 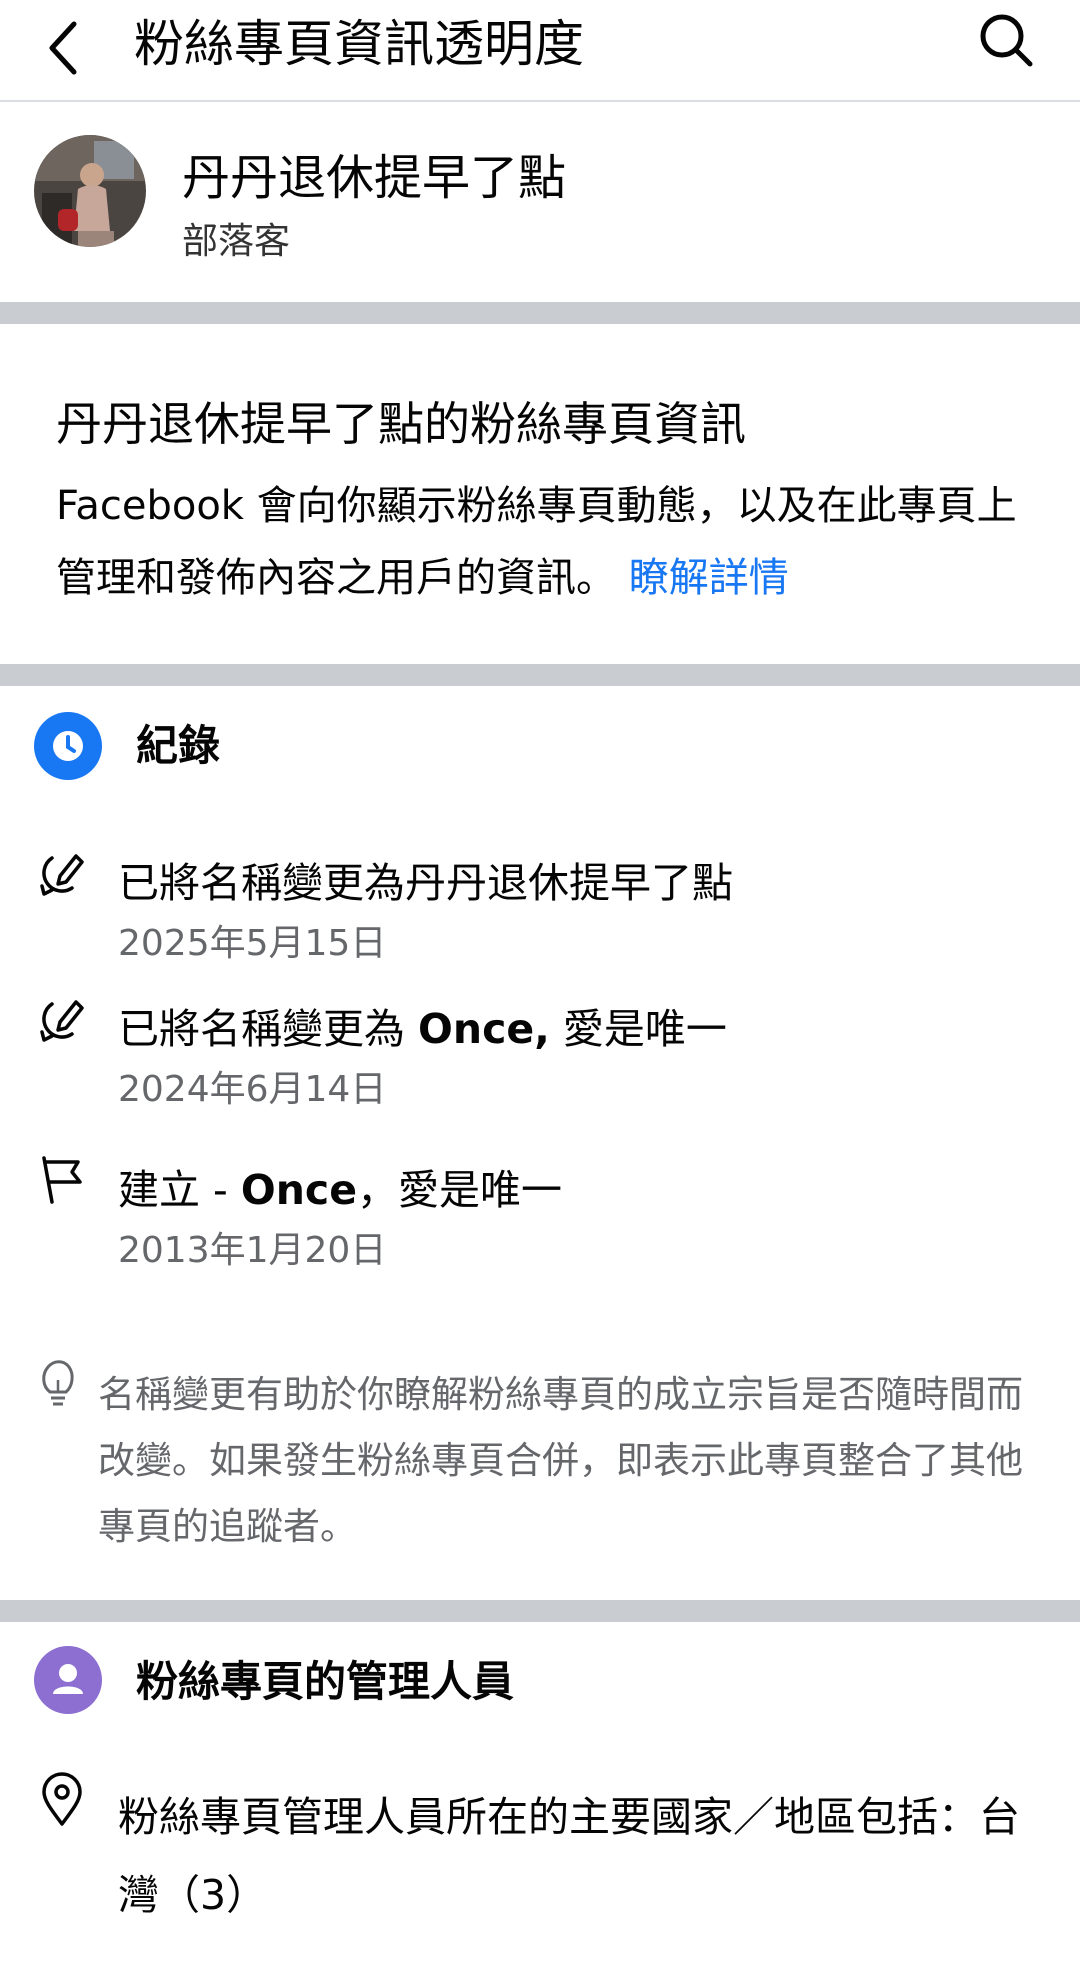 I want to click on page-title: 粉絲專頁資訊透明度, so click(x=359, y=44).